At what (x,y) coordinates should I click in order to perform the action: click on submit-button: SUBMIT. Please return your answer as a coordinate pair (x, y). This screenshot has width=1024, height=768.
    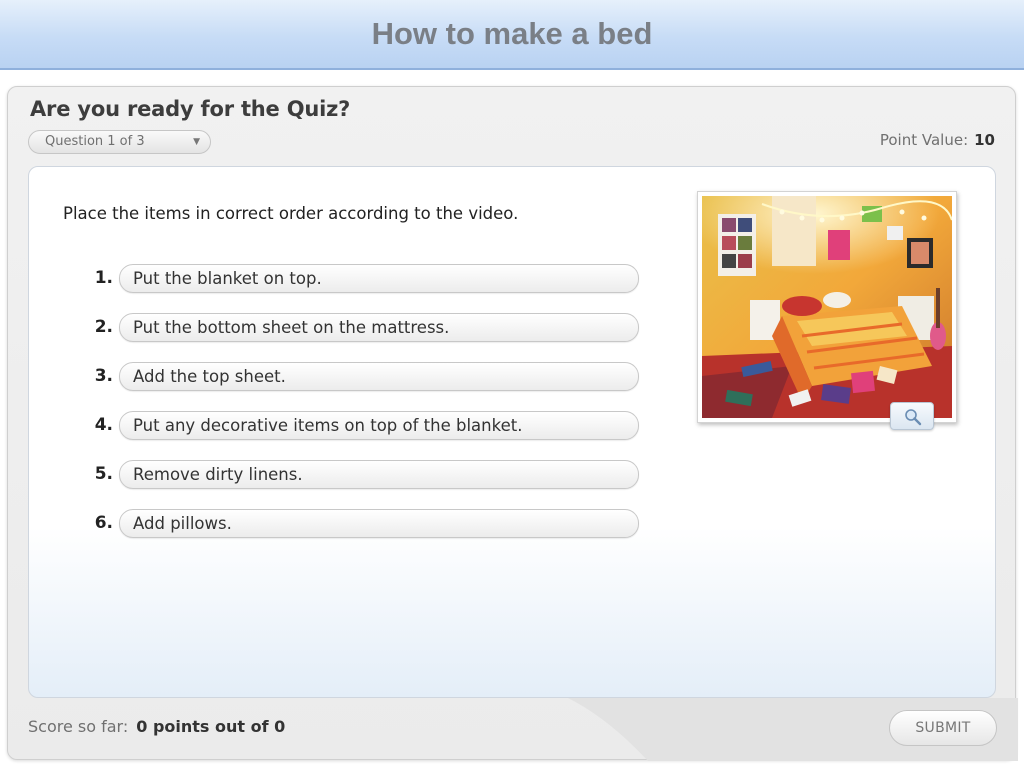
    Looking at the image, I should click on (943, 728).